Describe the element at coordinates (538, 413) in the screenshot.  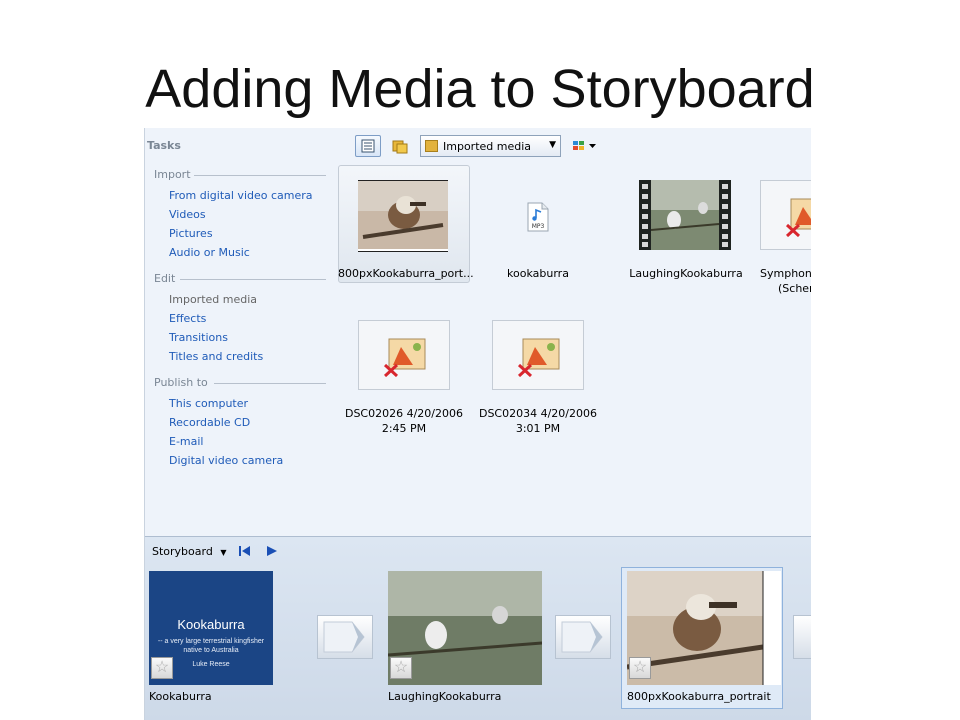
I see `media-item-label: DSC02034 4/20/2006` at that location.